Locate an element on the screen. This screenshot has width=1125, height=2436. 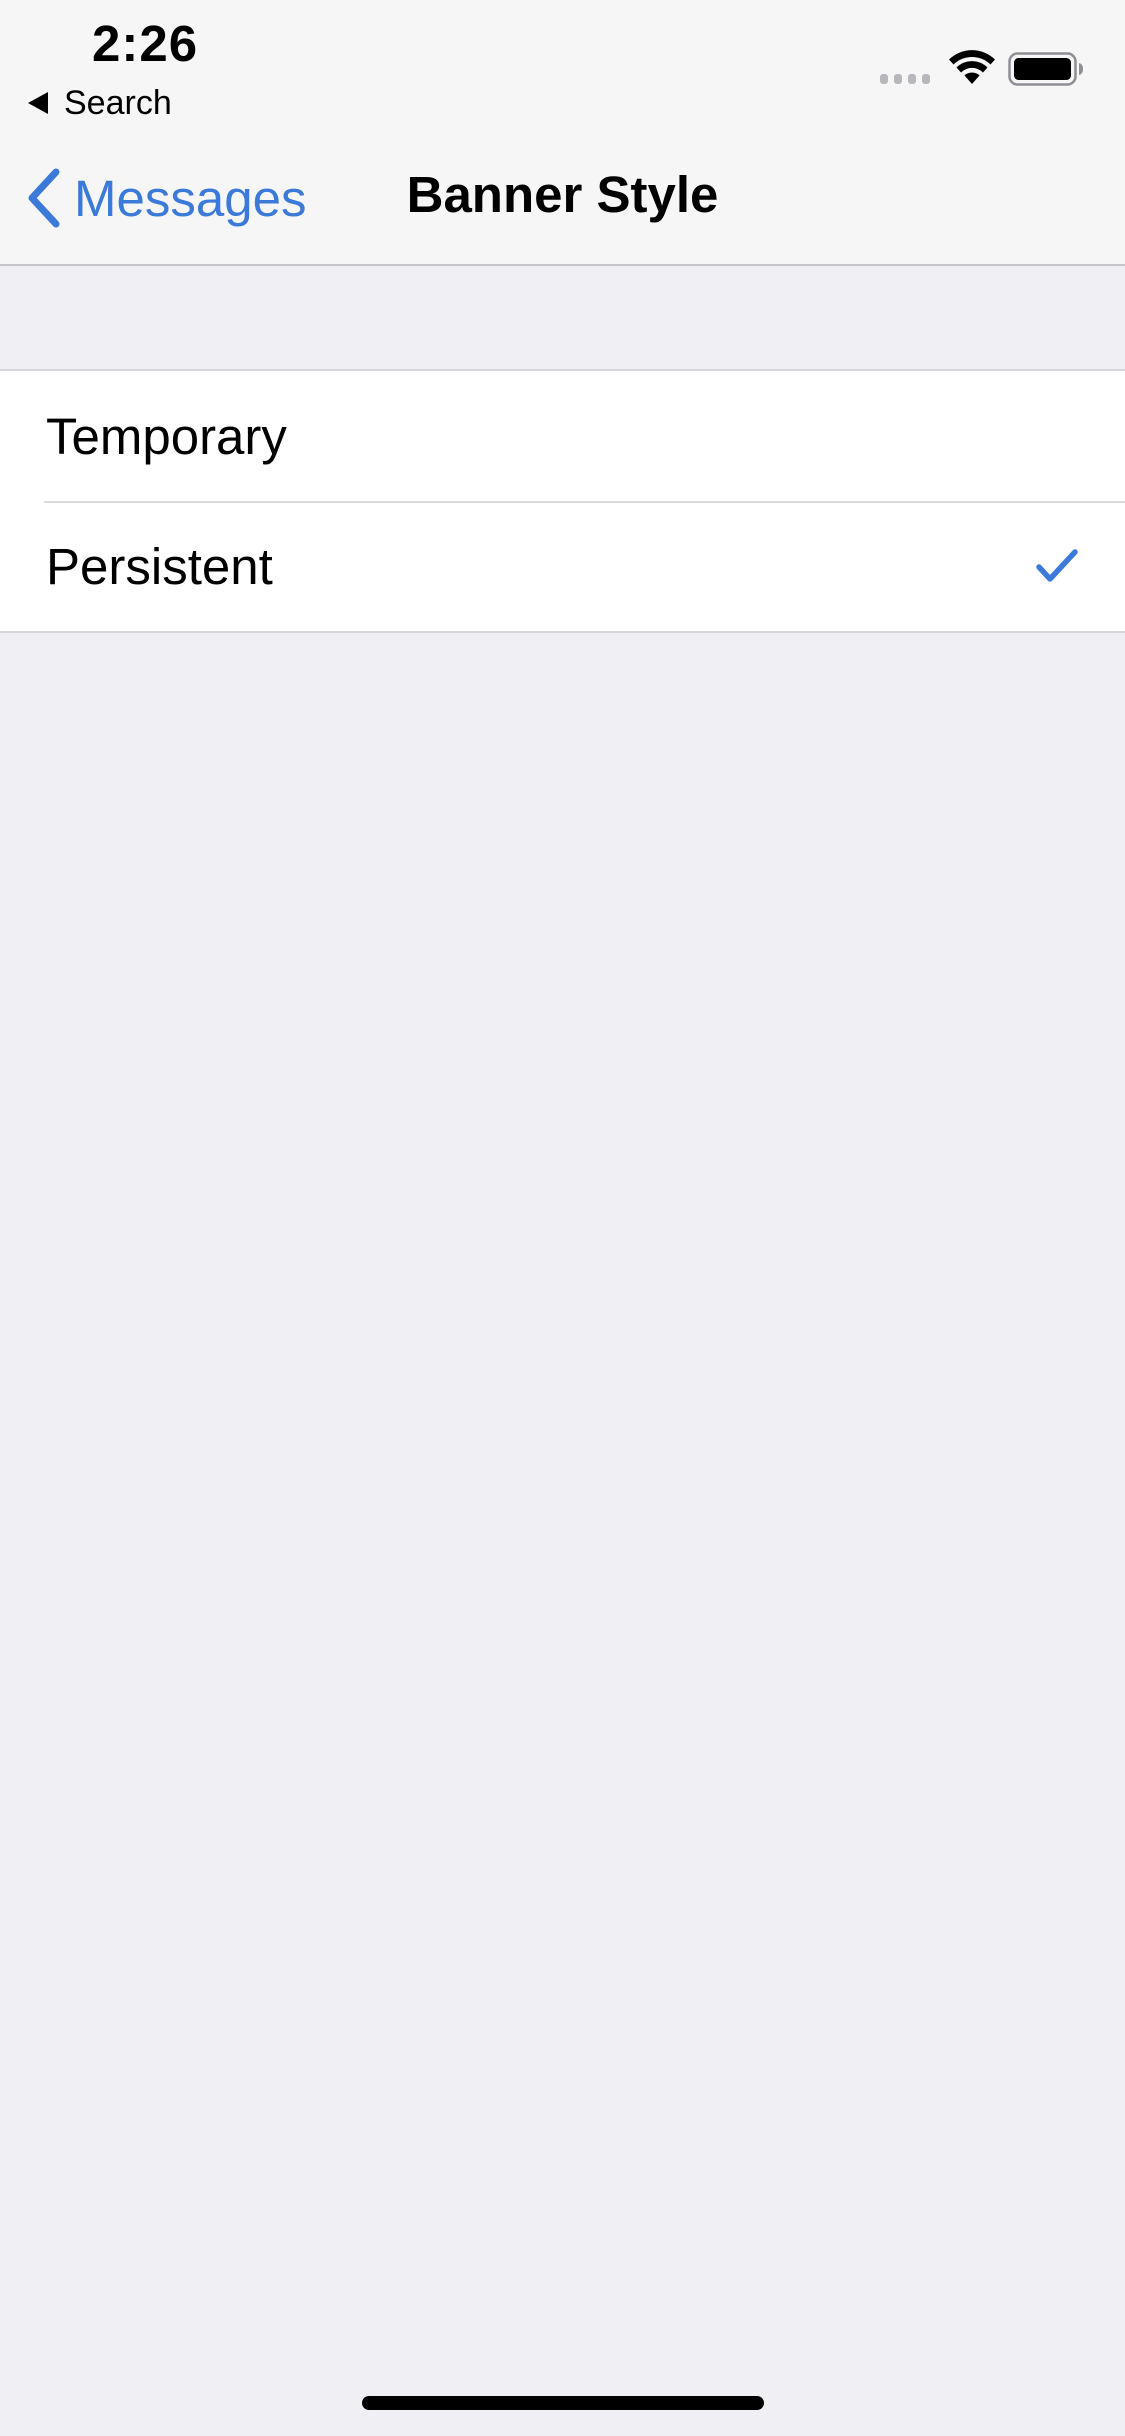
banner-style-options: Temporary Persistent is located at coordinates (562, 501).